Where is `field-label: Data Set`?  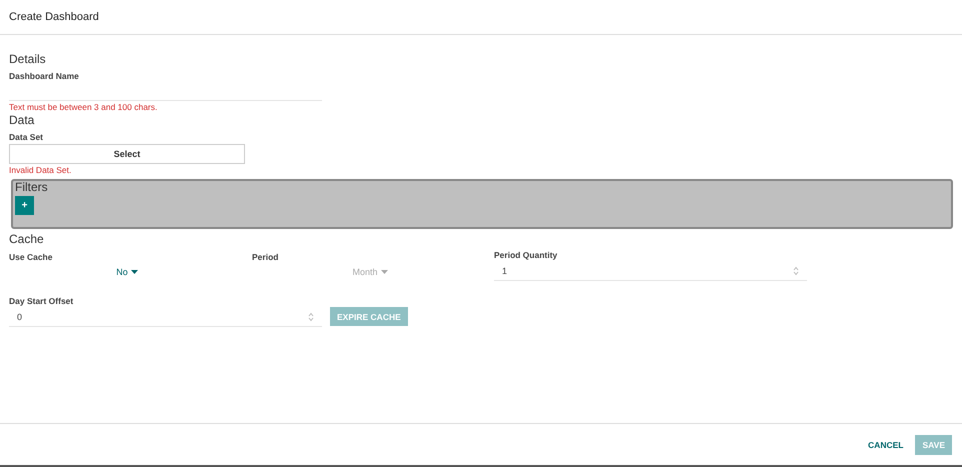 field-label: Data Set is located at coordinates (26, 137).